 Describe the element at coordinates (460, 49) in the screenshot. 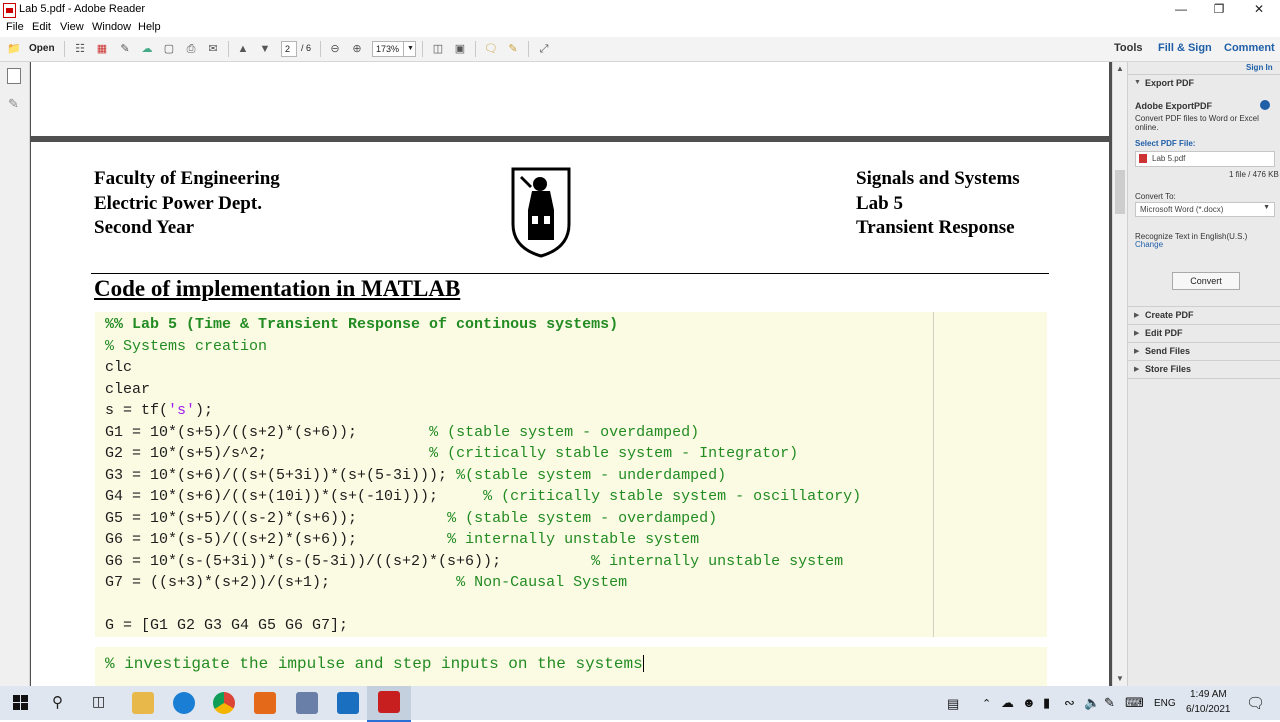

I see `fit-width-icon: ▣` at that location.